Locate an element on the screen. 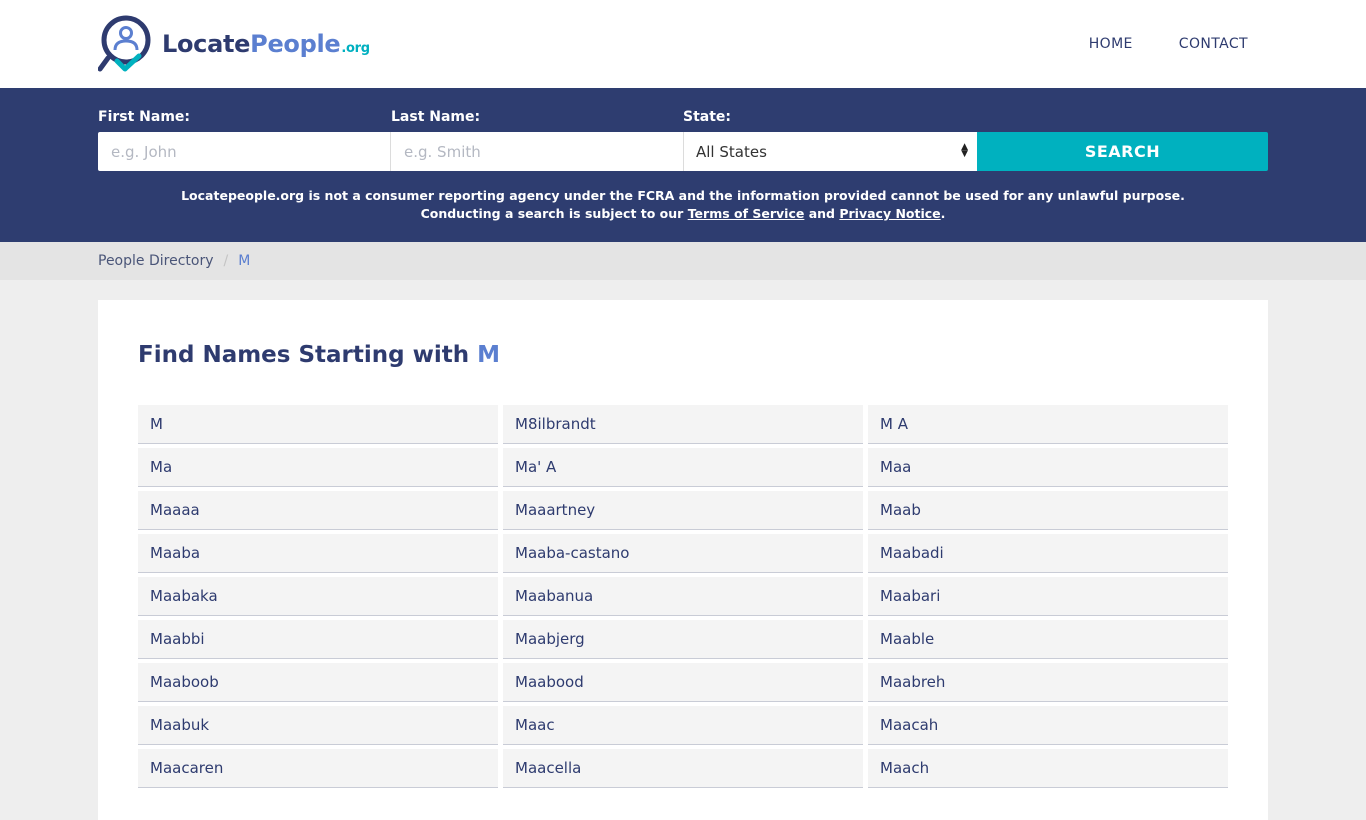 The height and width of the screenshot is (820, 1366). search-button: SEARCH is located at coordinates (1122, 151).